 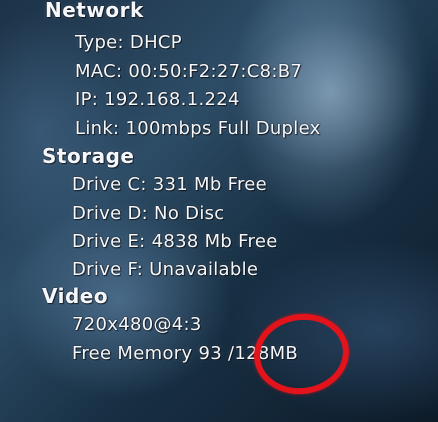 What do you see at coordinates (330, 95) in the screenshot?
I see `screen-glare` at bounding box center [330, 95].